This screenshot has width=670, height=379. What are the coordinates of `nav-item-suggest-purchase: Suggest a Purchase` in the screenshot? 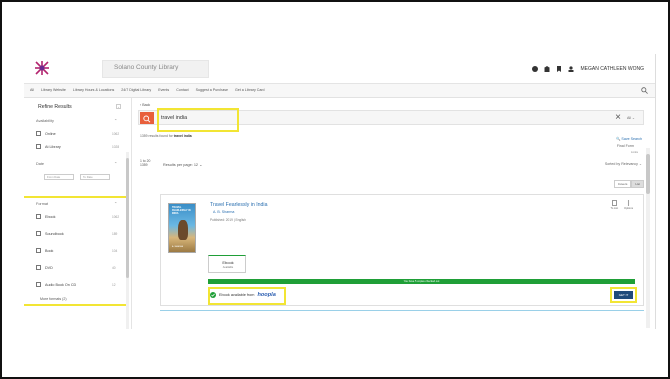 It's located at (212, 90).